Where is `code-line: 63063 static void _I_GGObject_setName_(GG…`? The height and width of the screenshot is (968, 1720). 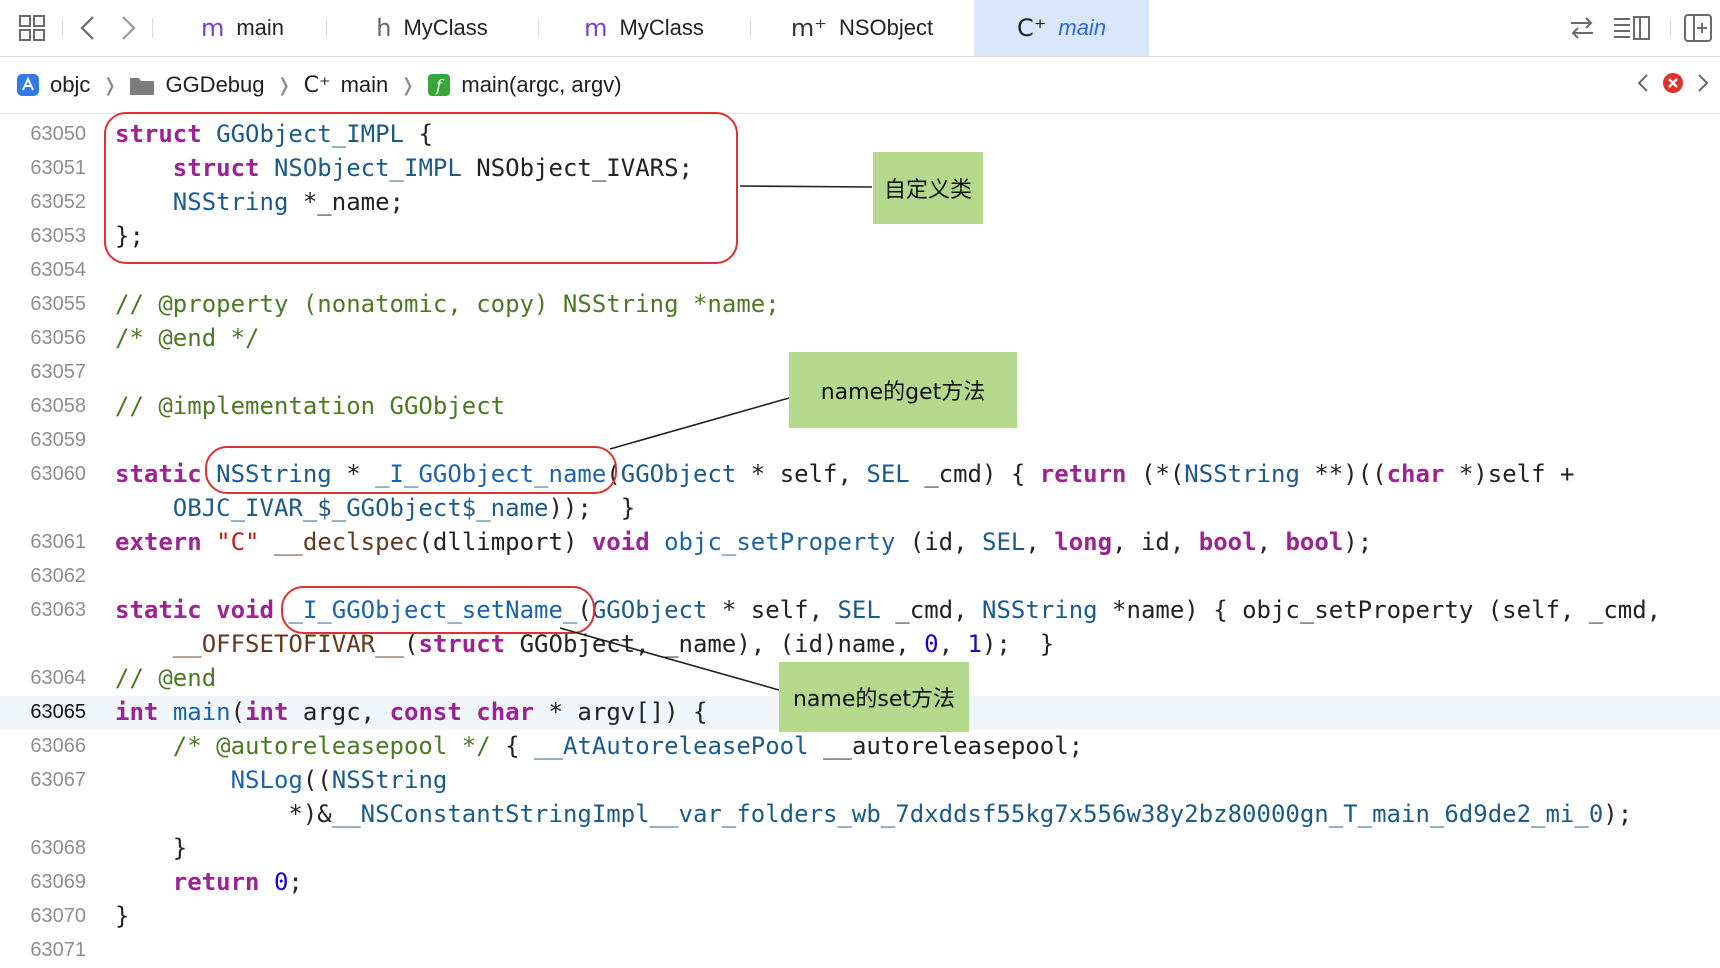
code-line: 63063 static void _I_GGObject_setName_(GG… is located at coordinates (860, 611).